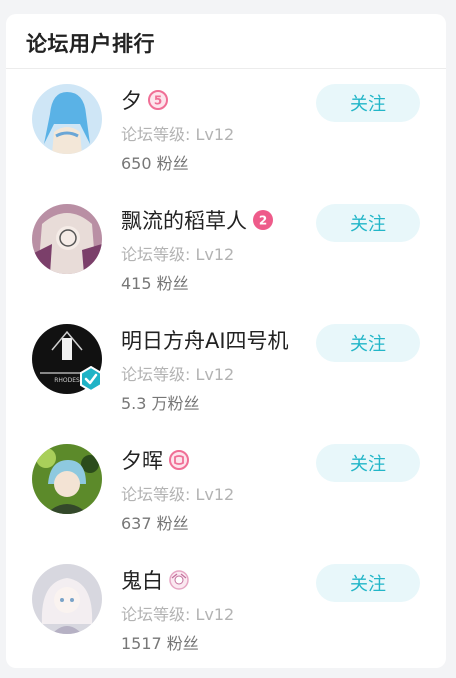 This screenshot has height=678, width=456. I want to click on user-fans: 1517 粉丝, so click(160, 643).